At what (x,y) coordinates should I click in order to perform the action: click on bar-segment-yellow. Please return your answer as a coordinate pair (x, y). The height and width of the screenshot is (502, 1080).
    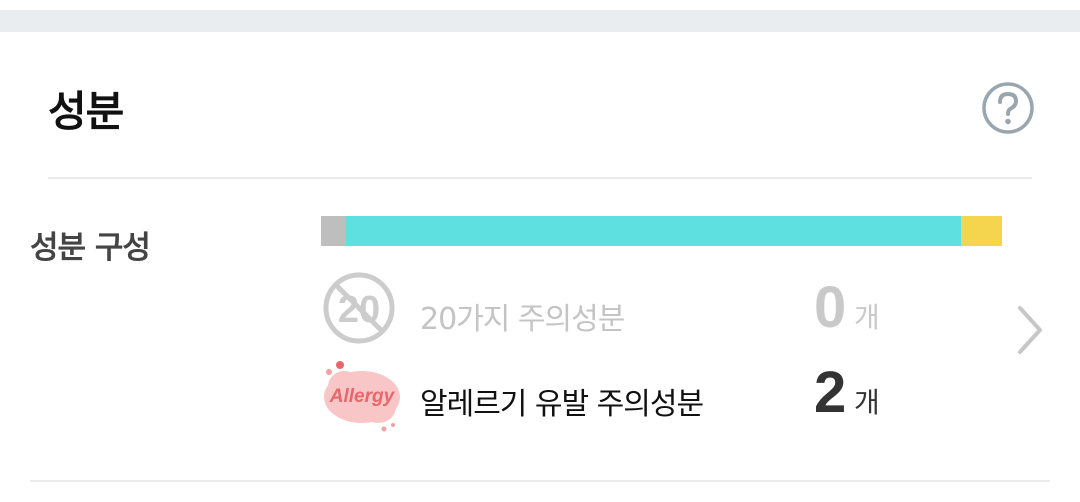
    Looking at the image, I should click on (981, 231).